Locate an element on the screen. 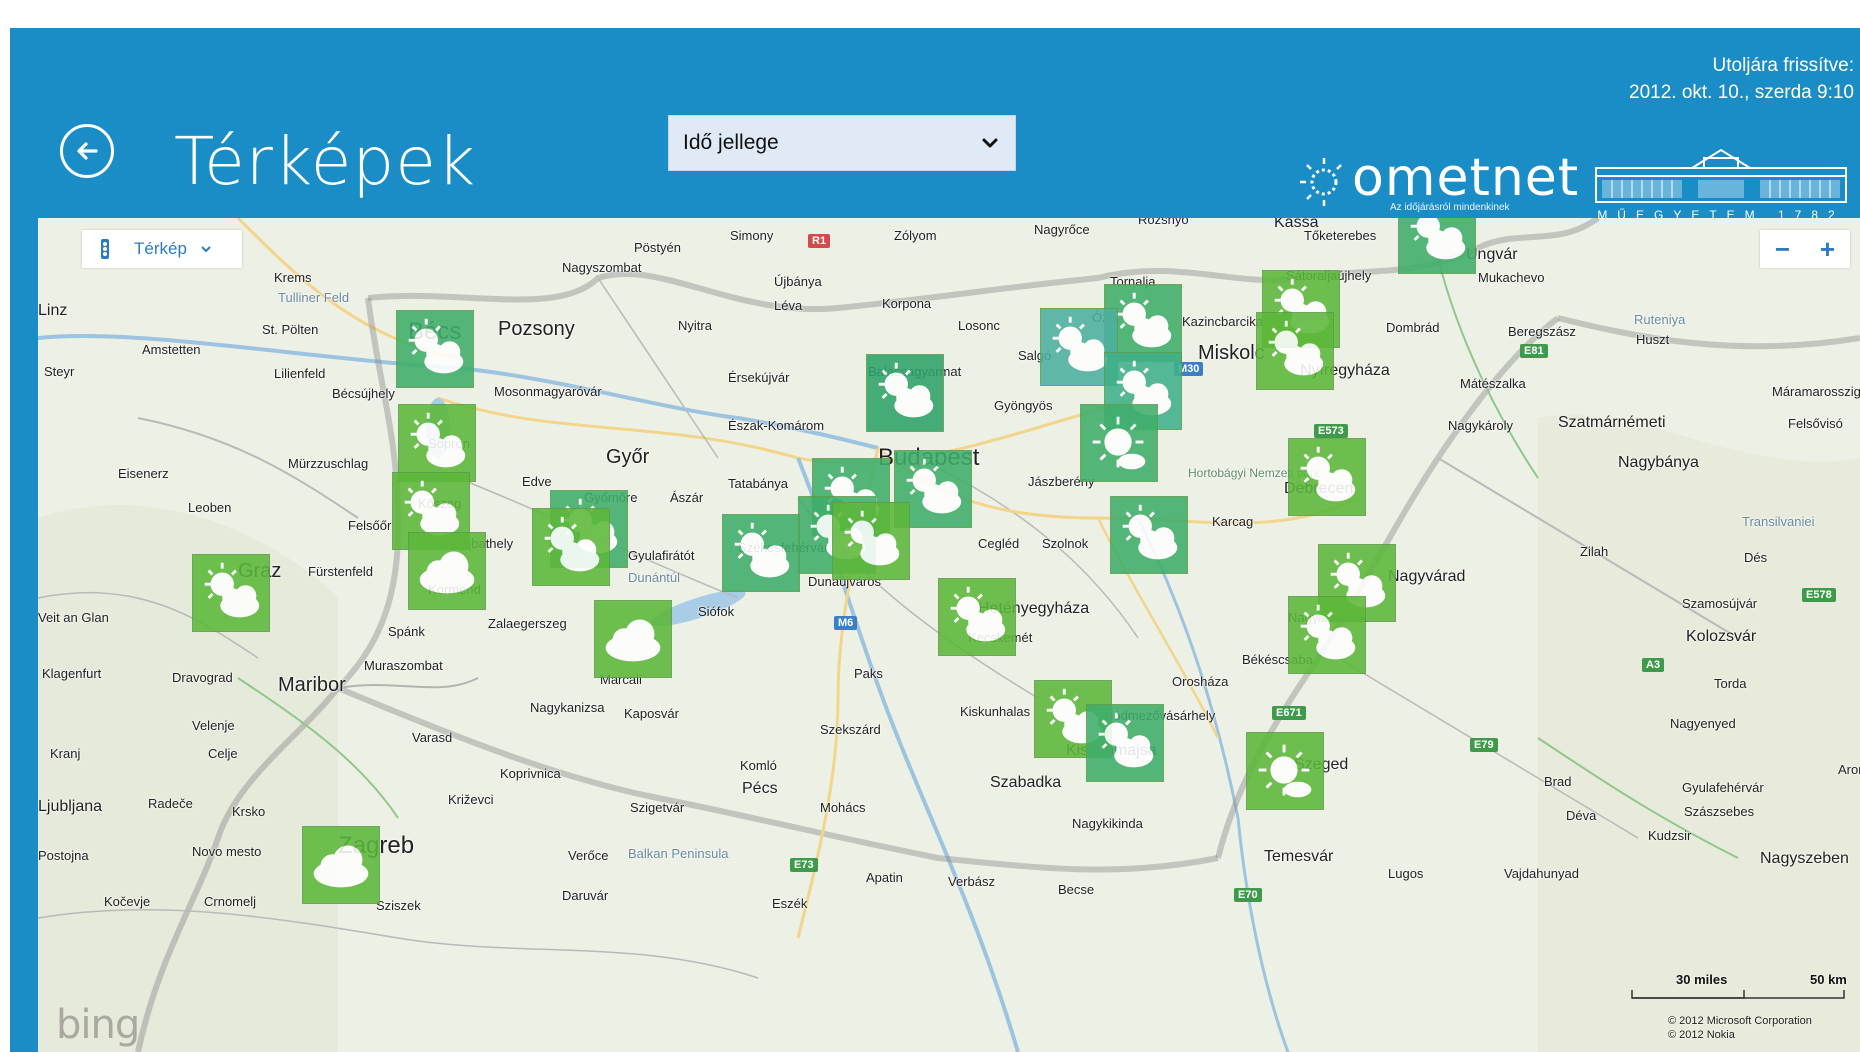  cloud-icon is located at coordinates (633, 640).